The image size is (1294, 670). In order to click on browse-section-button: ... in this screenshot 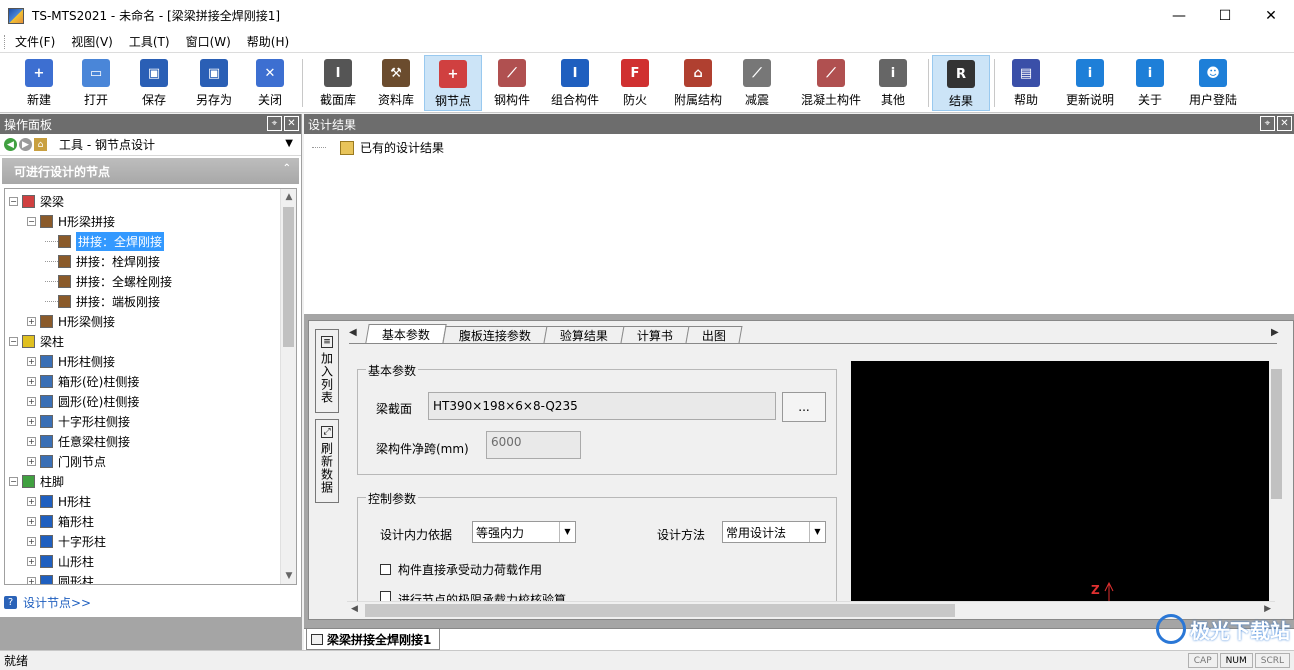, I will do `click(804, 407)`.